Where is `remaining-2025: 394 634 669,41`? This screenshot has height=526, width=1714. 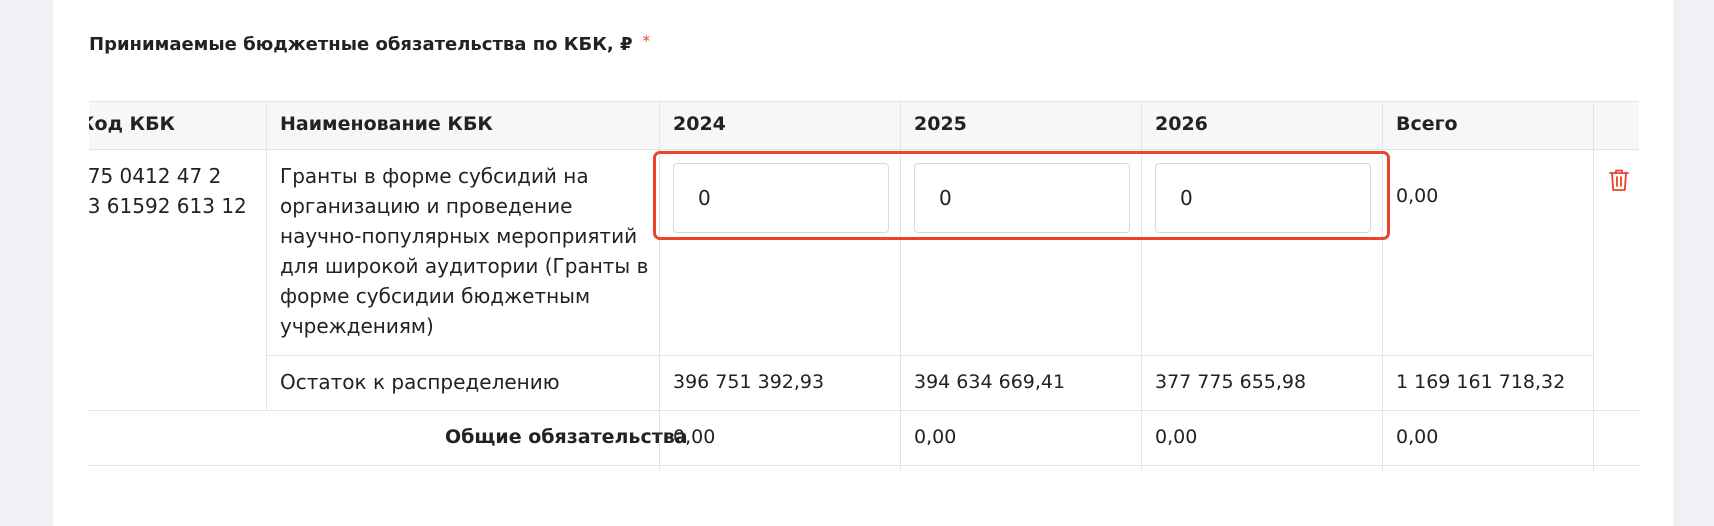 remaining-2025: 394 634 669,41 is located at coordinates (990, 382).